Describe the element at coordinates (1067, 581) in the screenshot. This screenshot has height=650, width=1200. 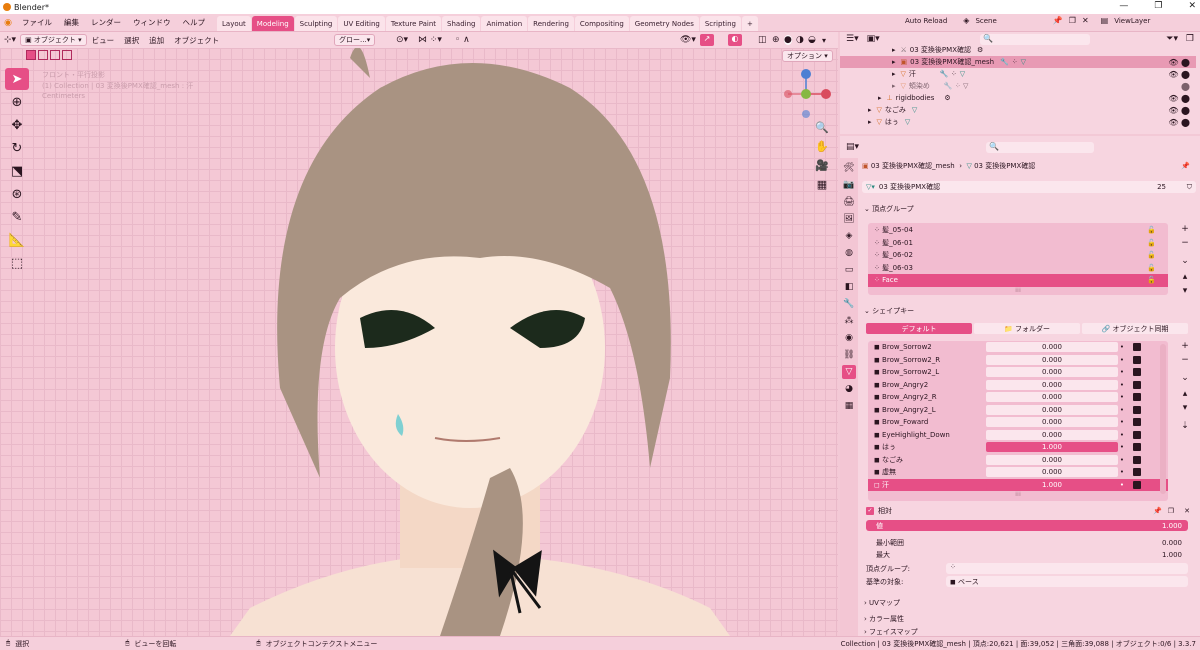
I see `relative-to-field: ◼ ベース` at that location.